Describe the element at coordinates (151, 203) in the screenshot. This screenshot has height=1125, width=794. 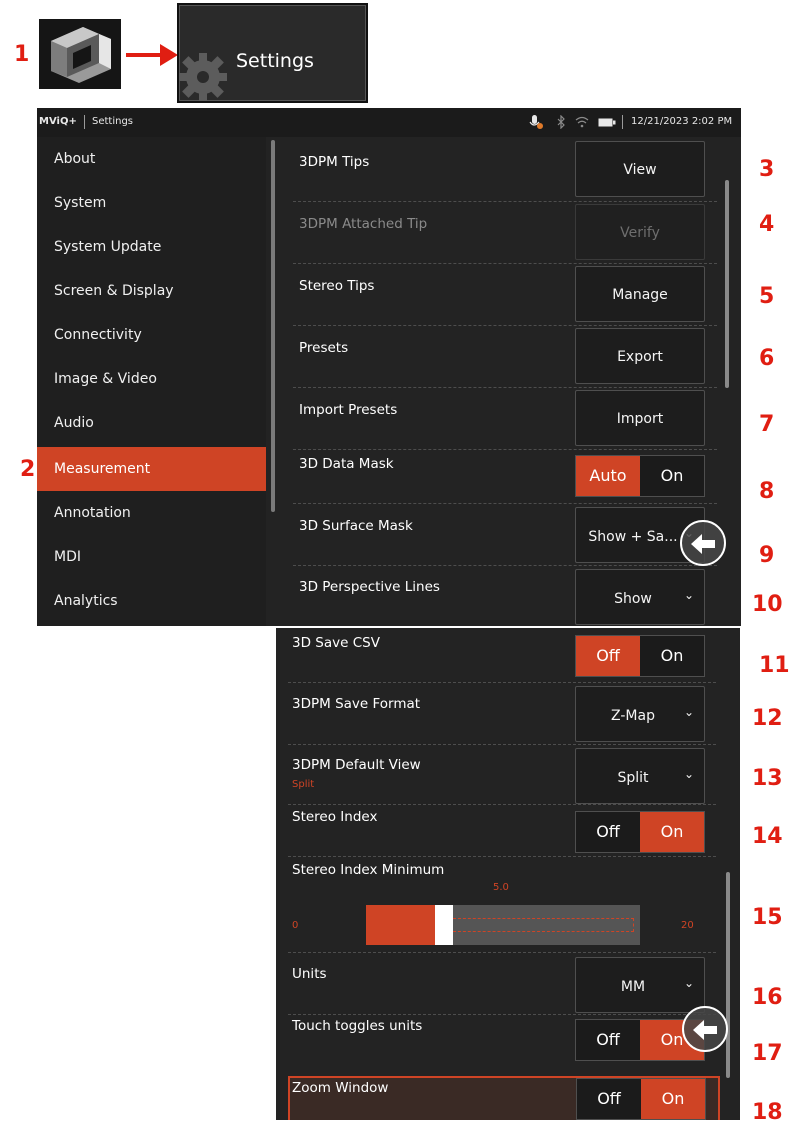
I see `sidebar-item-system: System` at that location.